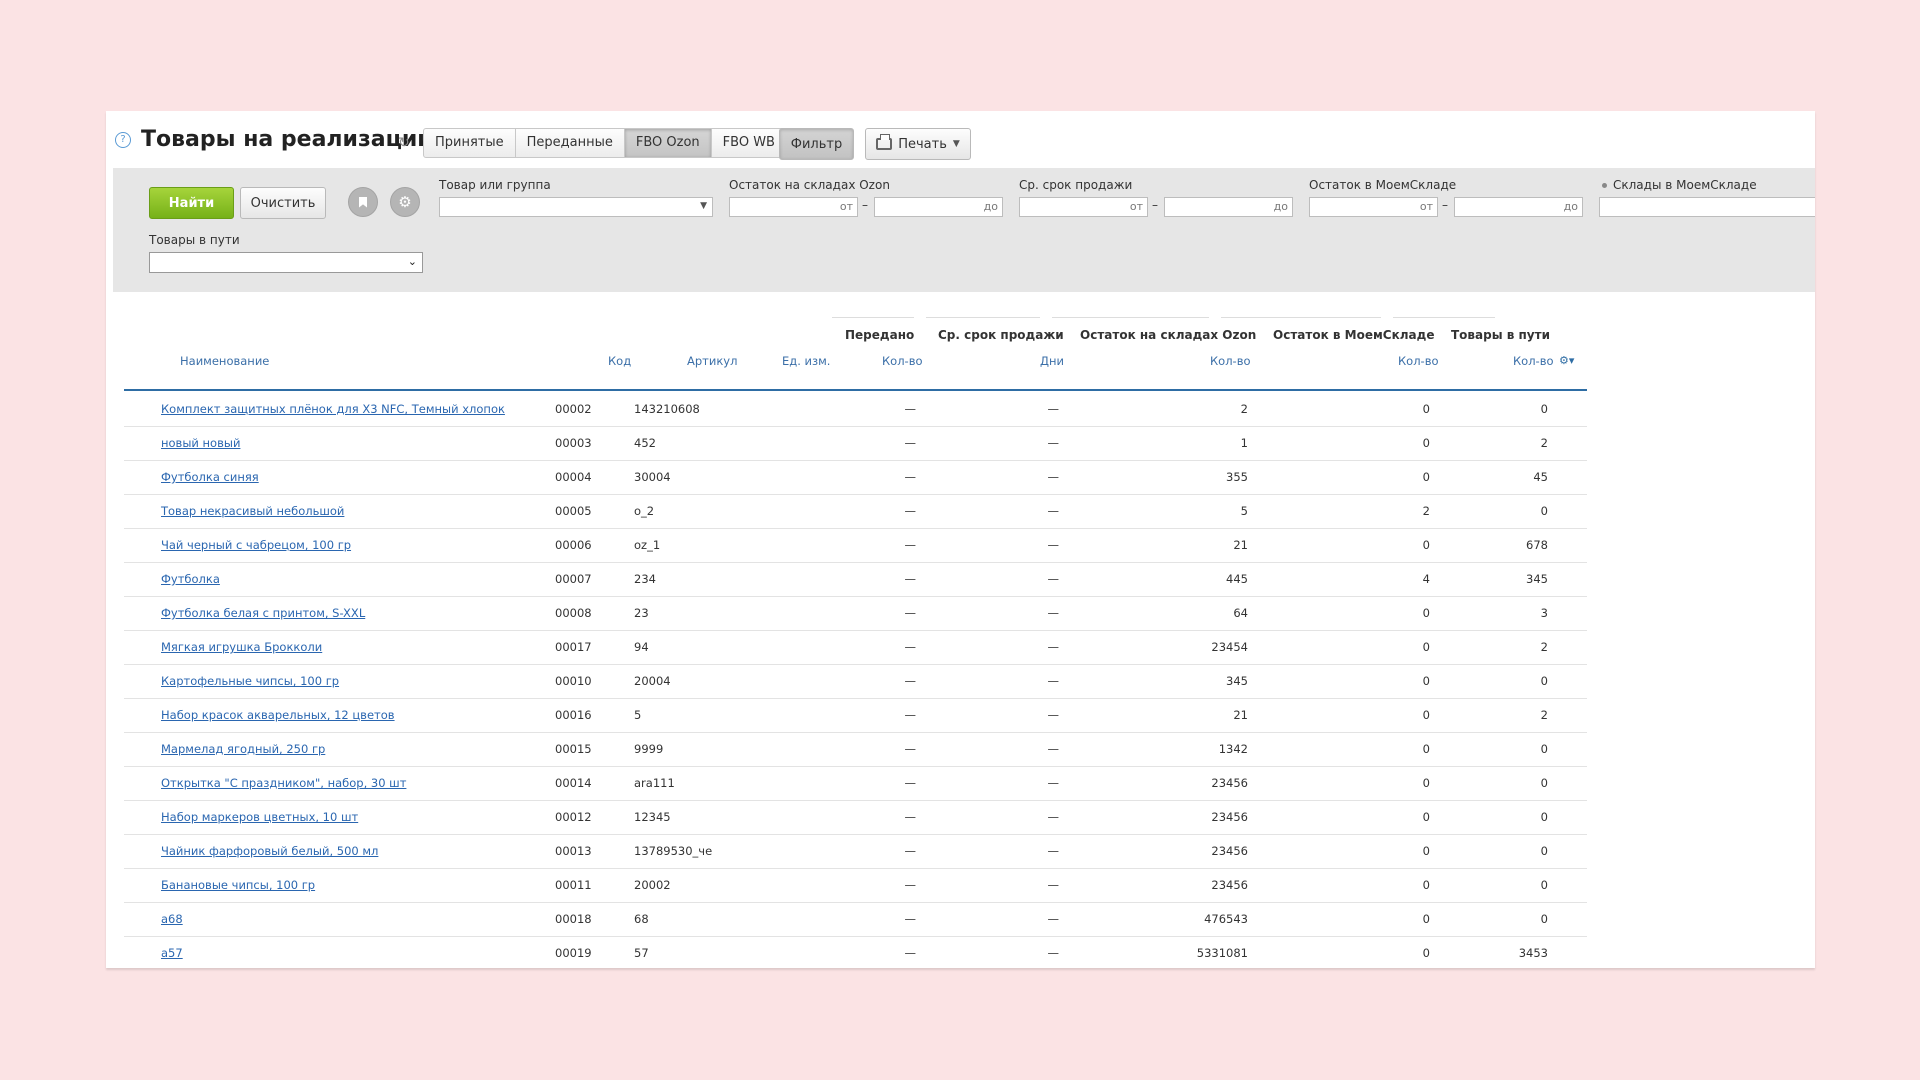  Describe the element at coordinates (269, 851) in the screenshot. I see `product-name-link: Чайник фарфоровый белый, 500 мл` at that location.